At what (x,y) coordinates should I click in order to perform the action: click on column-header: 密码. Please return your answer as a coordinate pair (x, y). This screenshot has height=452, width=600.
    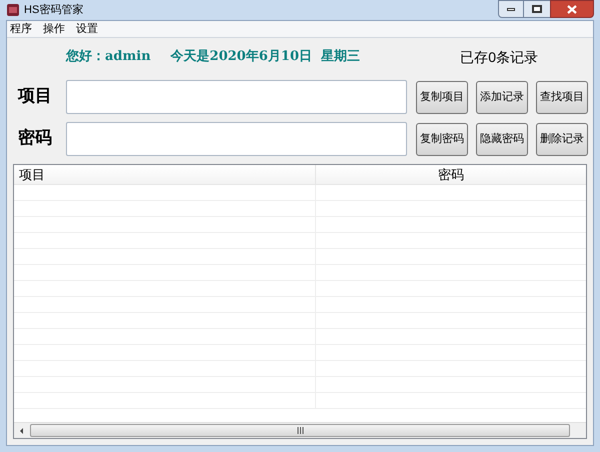
    Looking at the image, I should click on (451, 174).